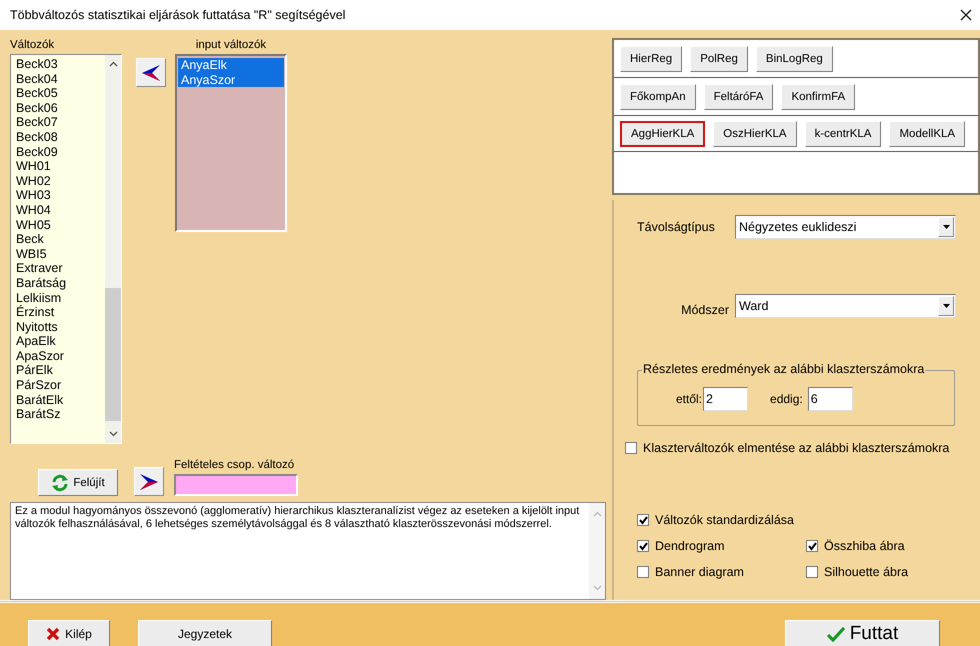  Describe the element at coordinates (59, 312) in the screenshot. I see `list-item: Érzinst` at that location.